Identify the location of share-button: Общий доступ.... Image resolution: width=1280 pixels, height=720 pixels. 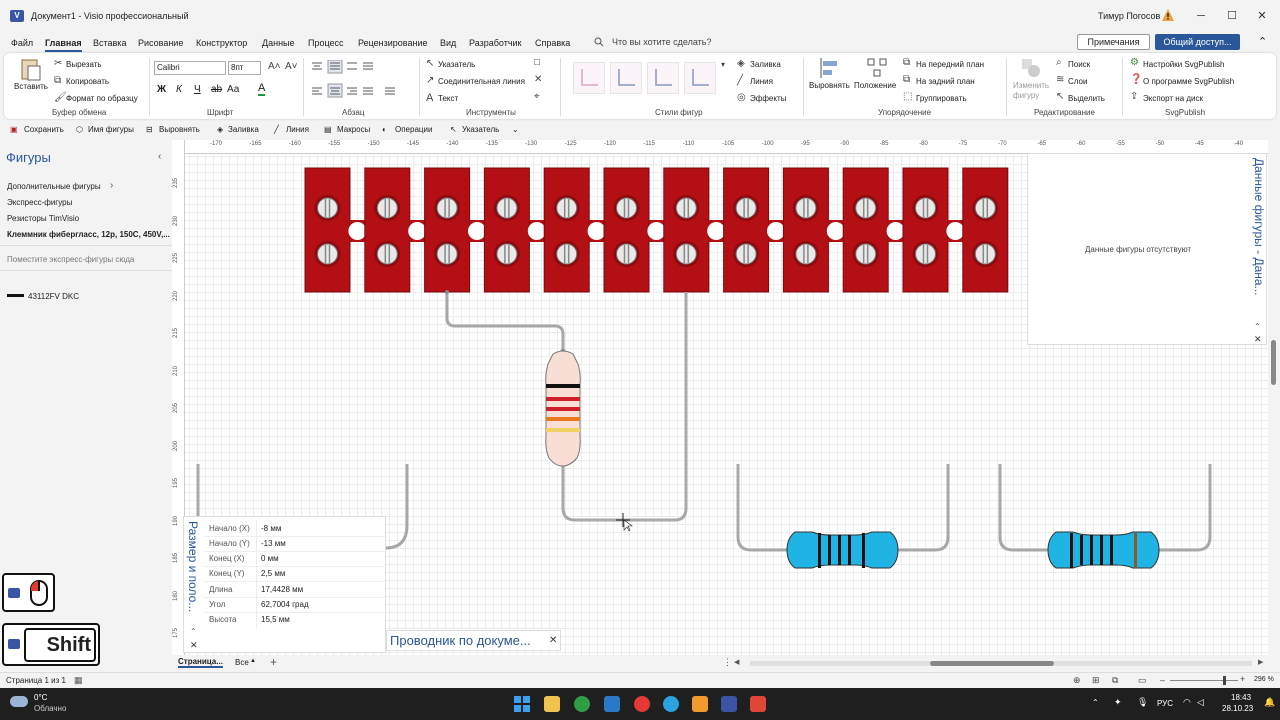
(1197, 42).